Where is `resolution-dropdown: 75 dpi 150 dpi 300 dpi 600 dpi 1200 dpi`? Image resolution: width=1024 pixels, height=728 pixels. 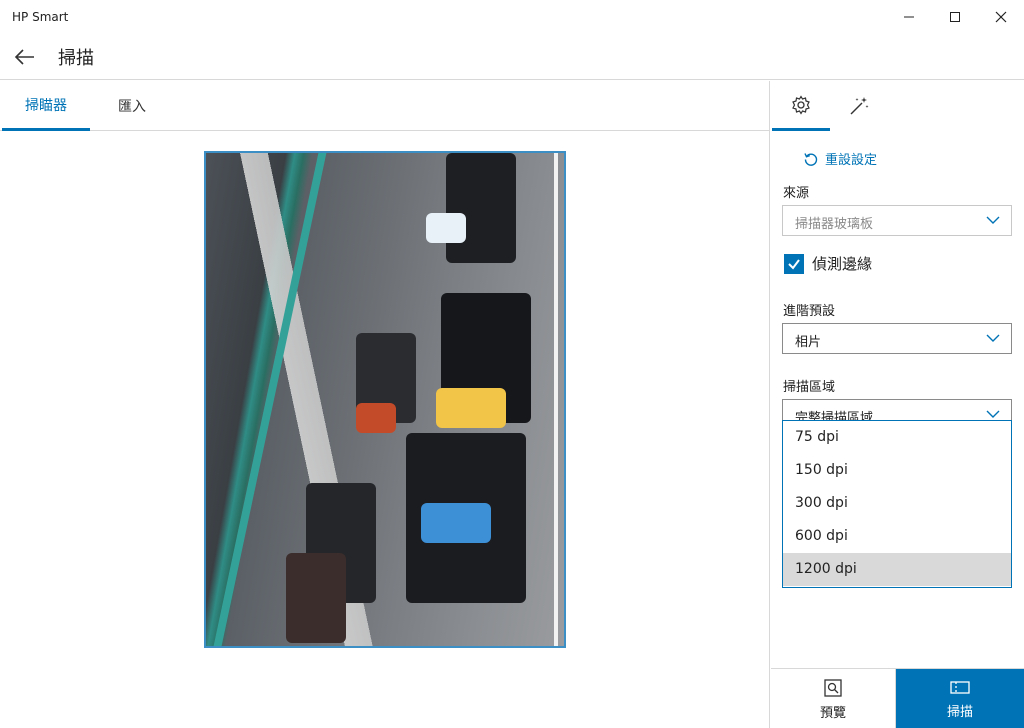 resolution-dropdown: 75 dpi 150 dpi 300 dpi 600 dpi 1200 dpi is located at coordinates (897, 504).